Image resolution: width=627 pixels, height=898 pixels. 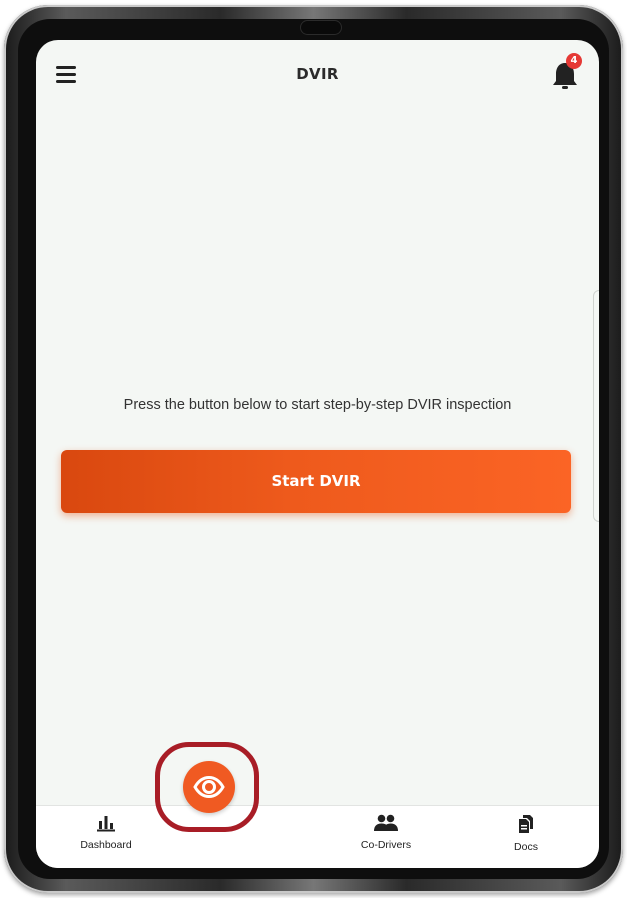 I want to click on tab-co-drivers-label: Co-Drivers, so click(x=386, y=845).